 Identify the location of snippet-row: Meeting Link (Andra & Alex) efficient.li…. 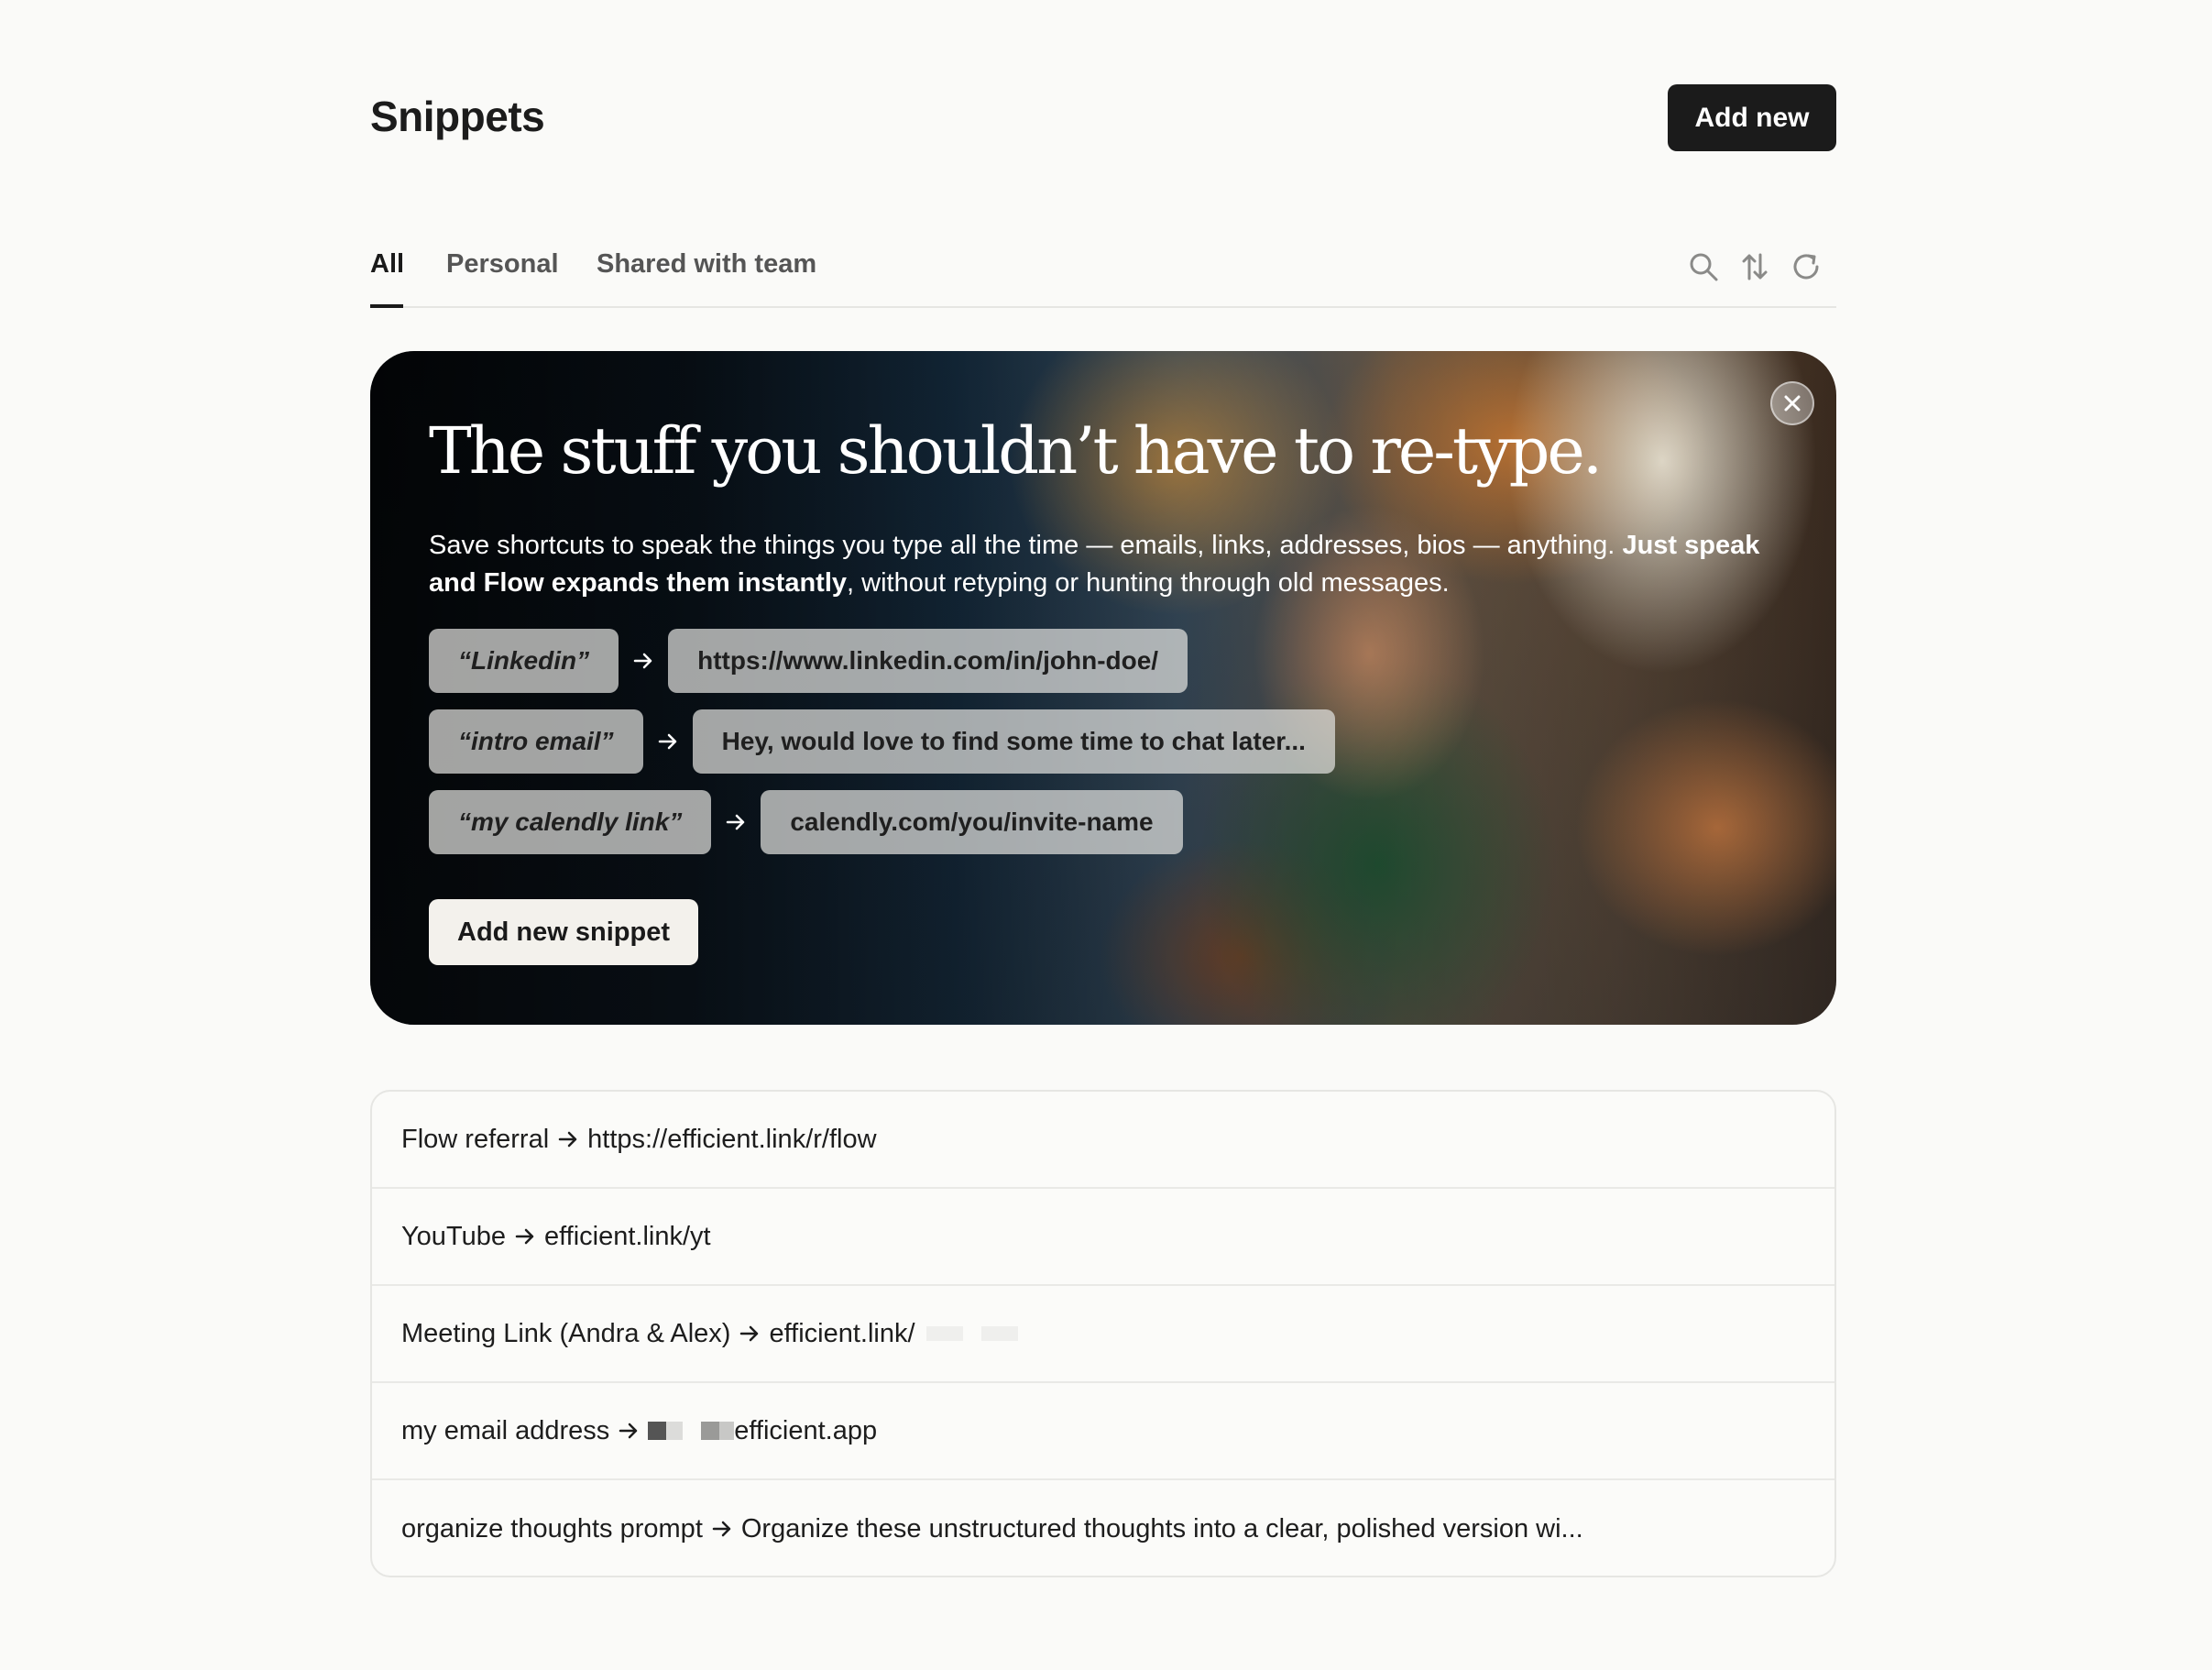
(1103, 1334).